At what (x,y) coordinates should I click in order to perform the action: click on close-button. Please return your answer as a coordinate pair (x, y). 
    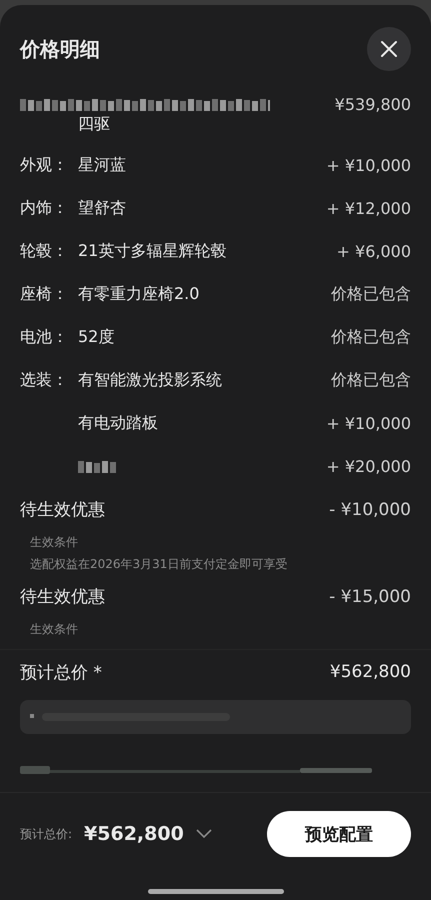
    Looking at the image, I should click on (389, 49).